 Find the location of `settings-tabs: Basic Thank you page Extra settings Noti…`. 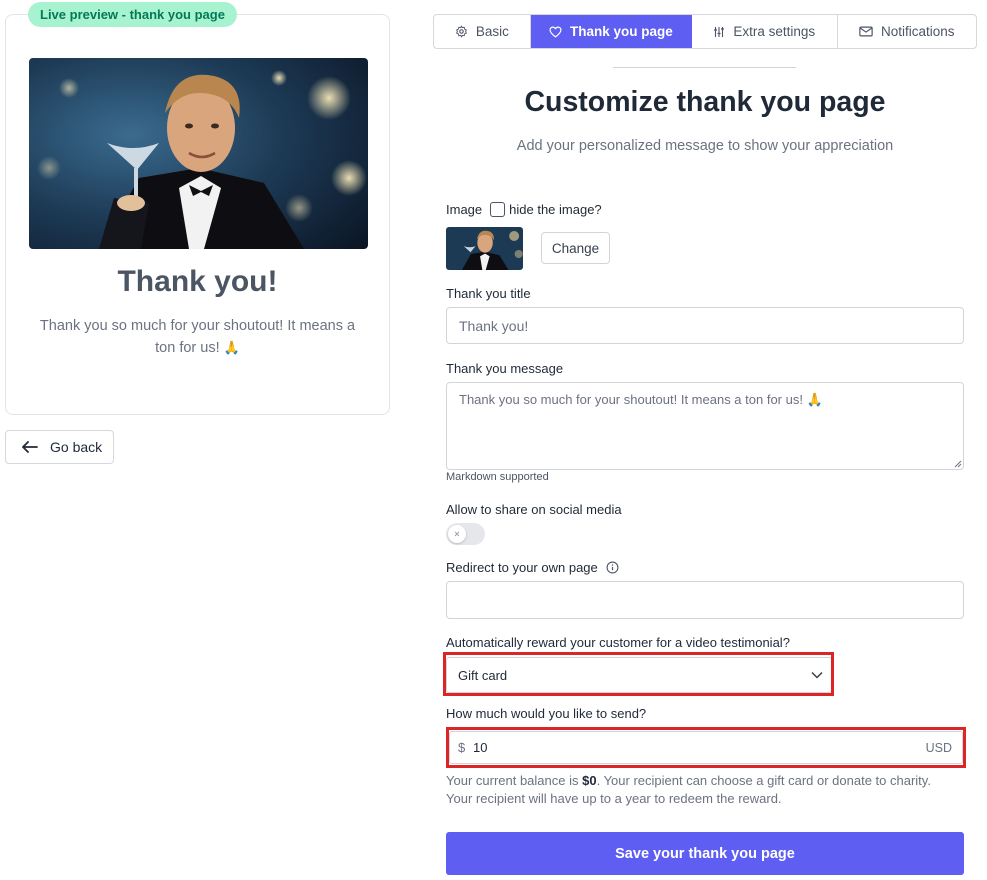

settings-tabs: Basic Thank you page Extra settings Noti… is located at coordinates (705, 31).